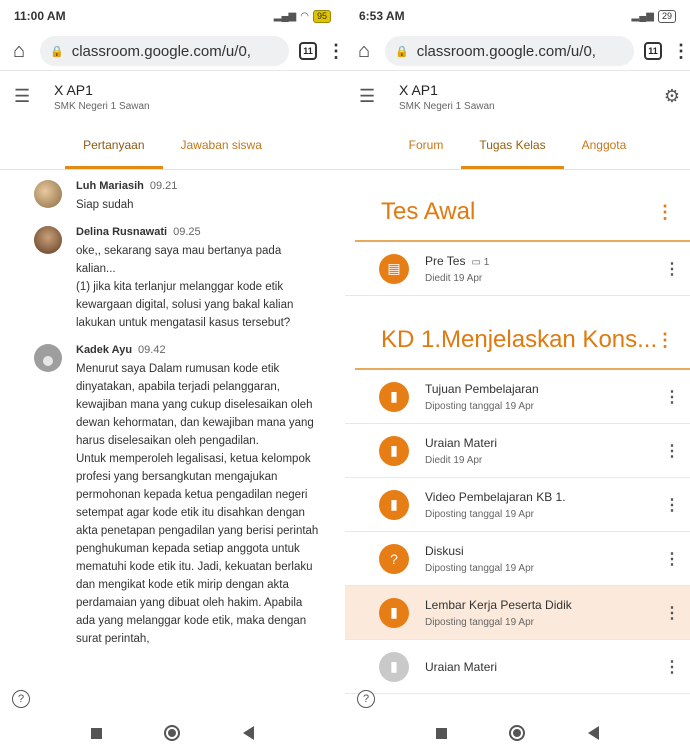  Describe the element at coordinates (517, 451) in the screenshot. I see `classwork-item: ▮ Uraian Materi Diedit 19 Apr ⋮` at that location.